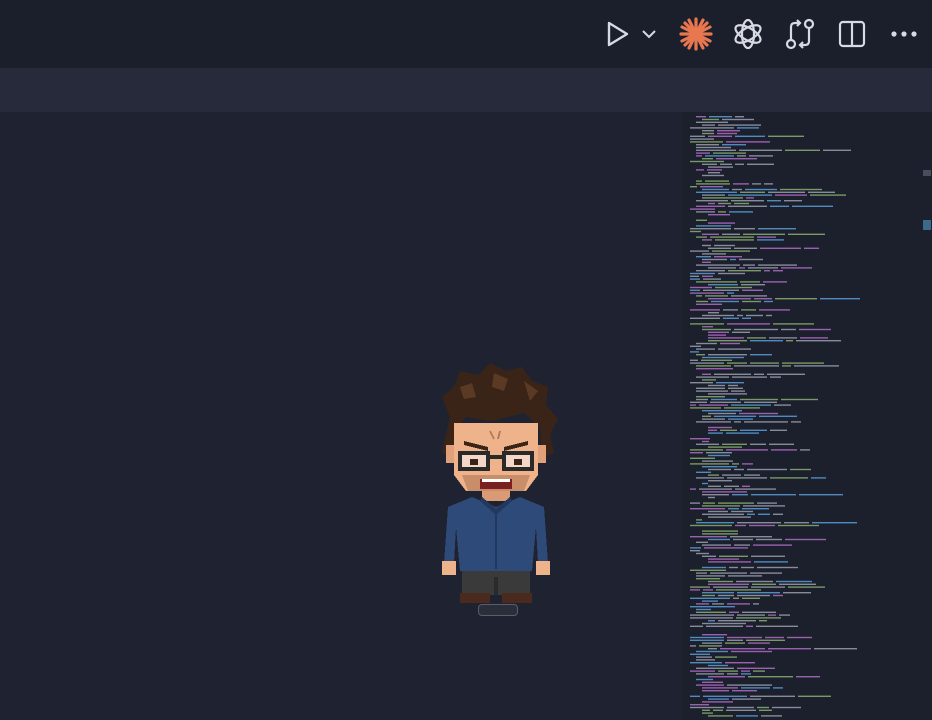 This screenshot has width=932, height=720. I want to click on compare-changes-button, so click(800, 34).